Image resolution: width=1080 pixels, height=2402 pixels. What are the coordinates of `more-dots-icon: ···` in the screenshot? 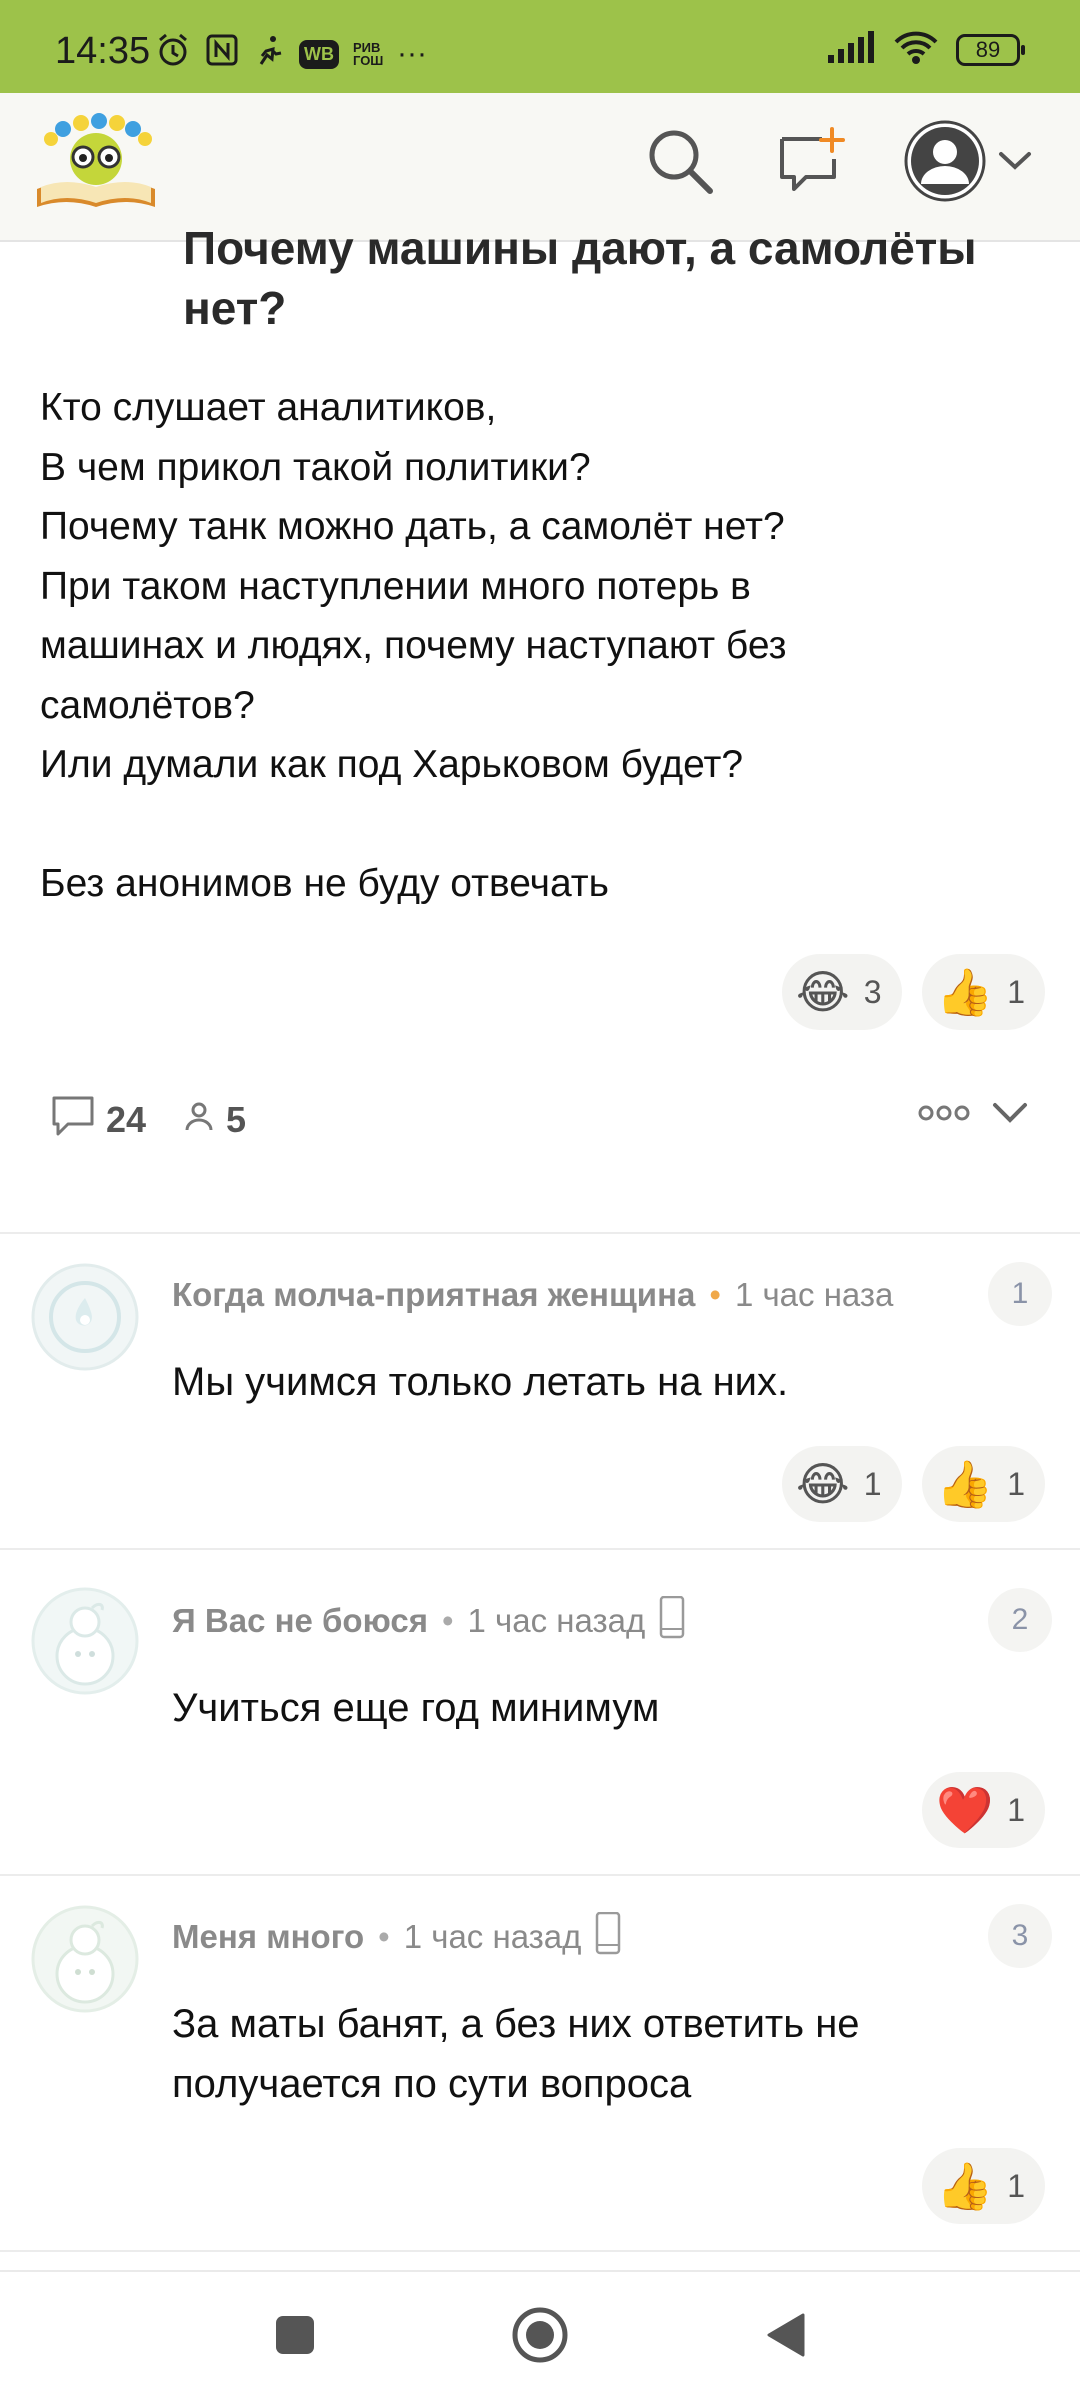 It's located at (412, 53).